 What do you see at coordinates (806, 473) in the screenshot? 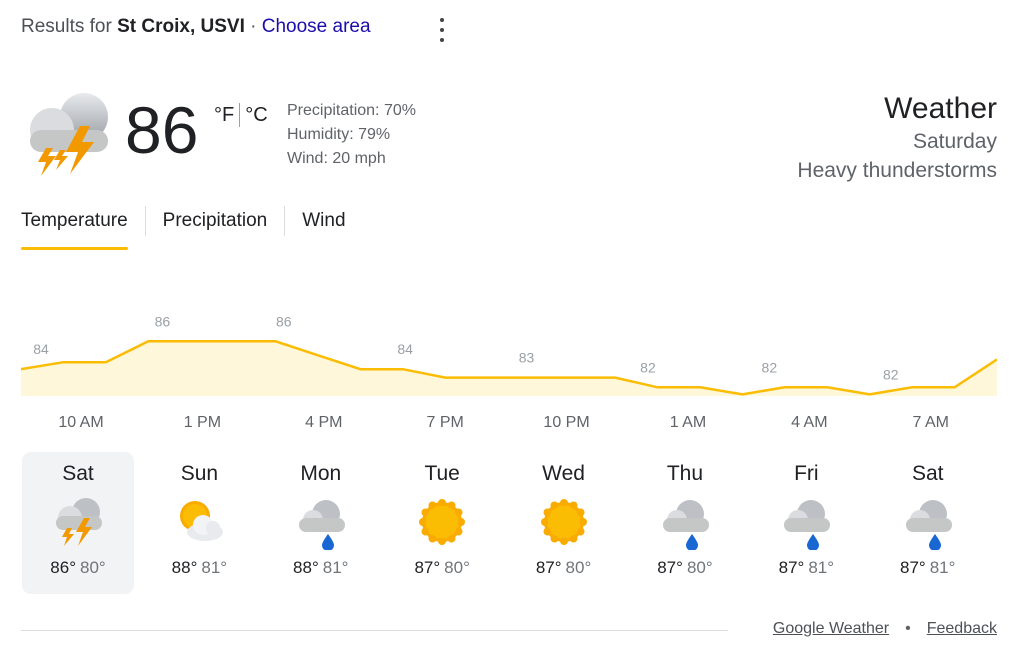
I see `day-name: Fri` at bounding box center [806, 473].